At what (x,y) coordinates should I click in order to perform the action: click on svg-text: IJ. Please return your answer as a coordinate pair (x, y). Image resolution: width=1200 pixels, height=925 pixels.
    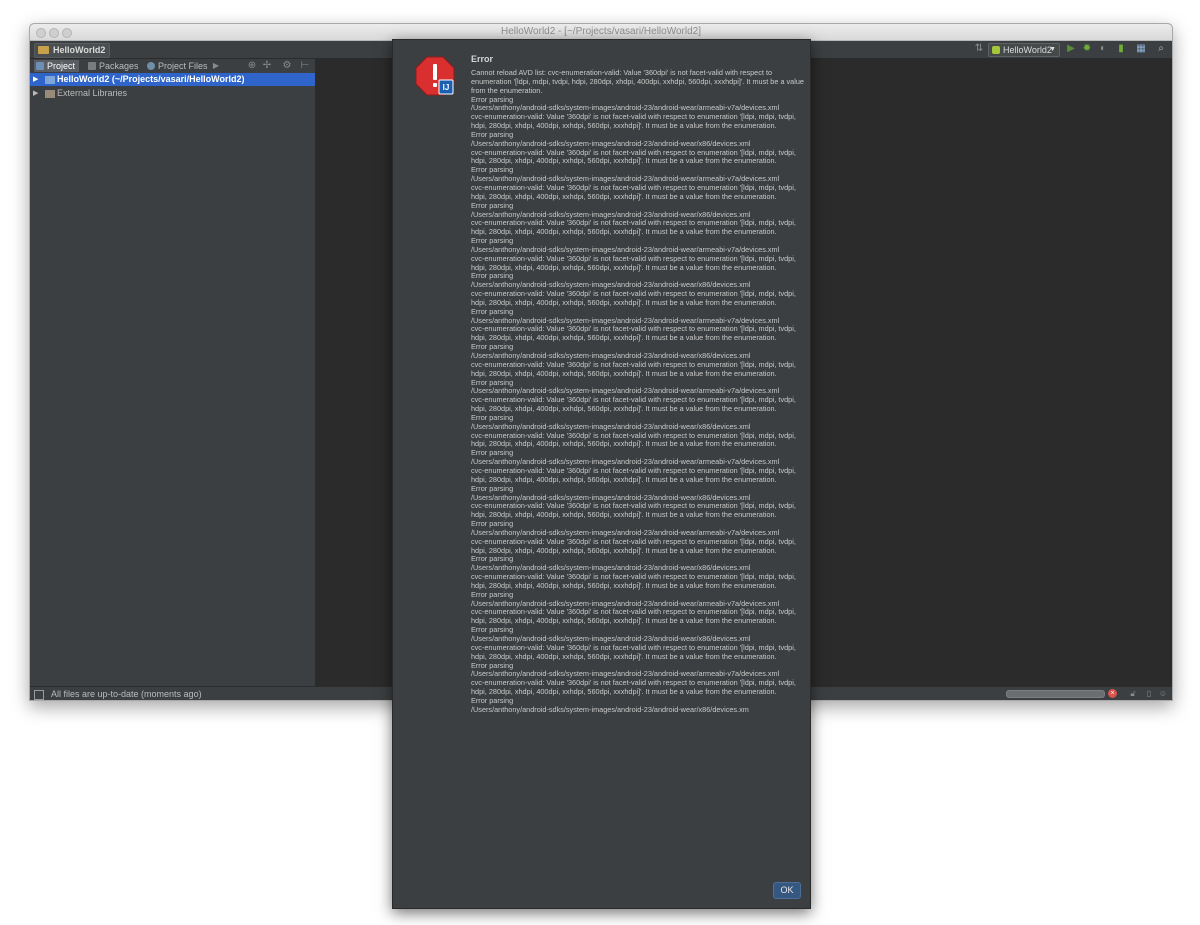
    Looking at the image, I should click on (446, 87).